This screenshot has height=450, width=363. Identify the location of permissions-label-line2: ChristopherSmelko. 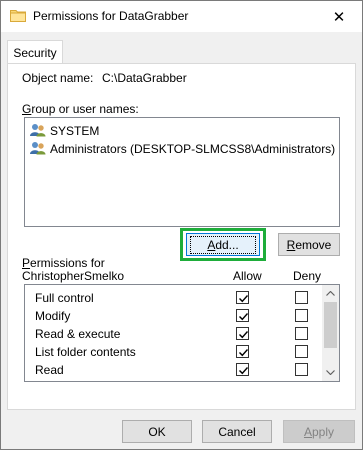
(73, 276).